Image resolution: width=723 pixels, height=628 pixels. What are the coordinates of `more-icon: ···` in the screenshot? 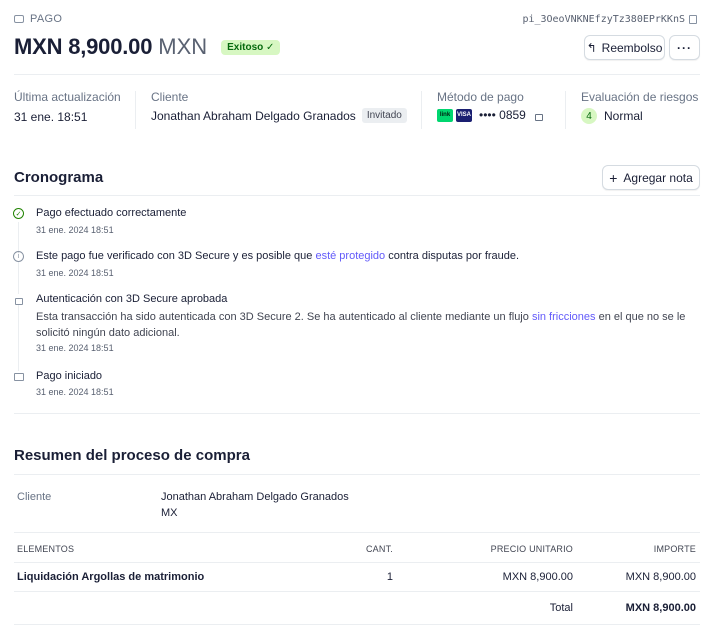 It's located at (684, 47).